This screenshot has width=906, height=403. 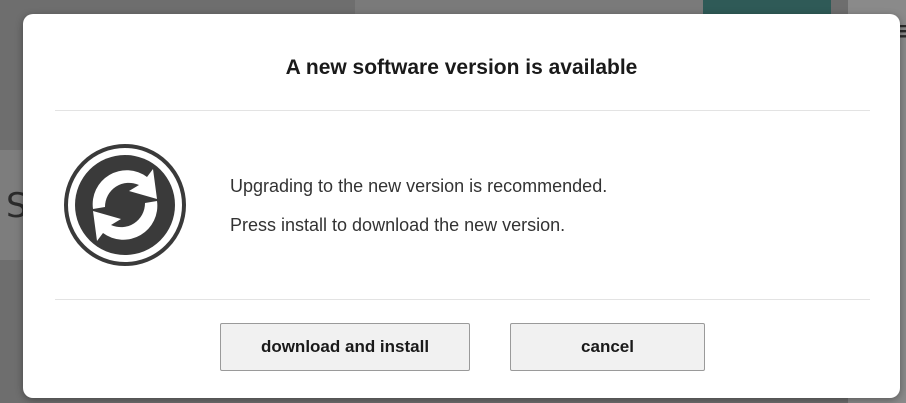 I want to click on download-and-install-button: download and install, so click(x=345, y=347).